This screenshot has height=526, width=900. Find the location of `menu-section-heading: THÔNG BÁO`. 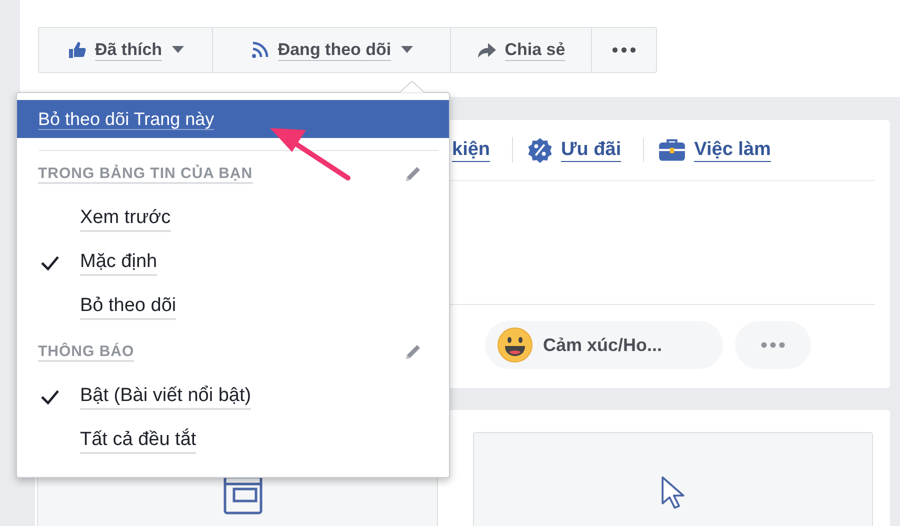

menu-section-heading: THÔNG BÁO is located at coordinates (86, 352).